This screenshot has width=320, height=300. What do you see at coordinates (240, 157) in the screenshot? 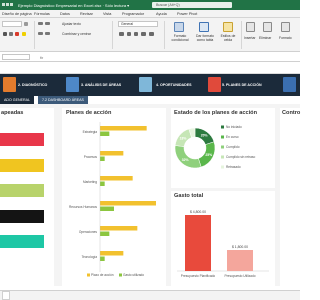
I see `legend-label: Cumplido sin retraso` at bounding box center [240, 157].